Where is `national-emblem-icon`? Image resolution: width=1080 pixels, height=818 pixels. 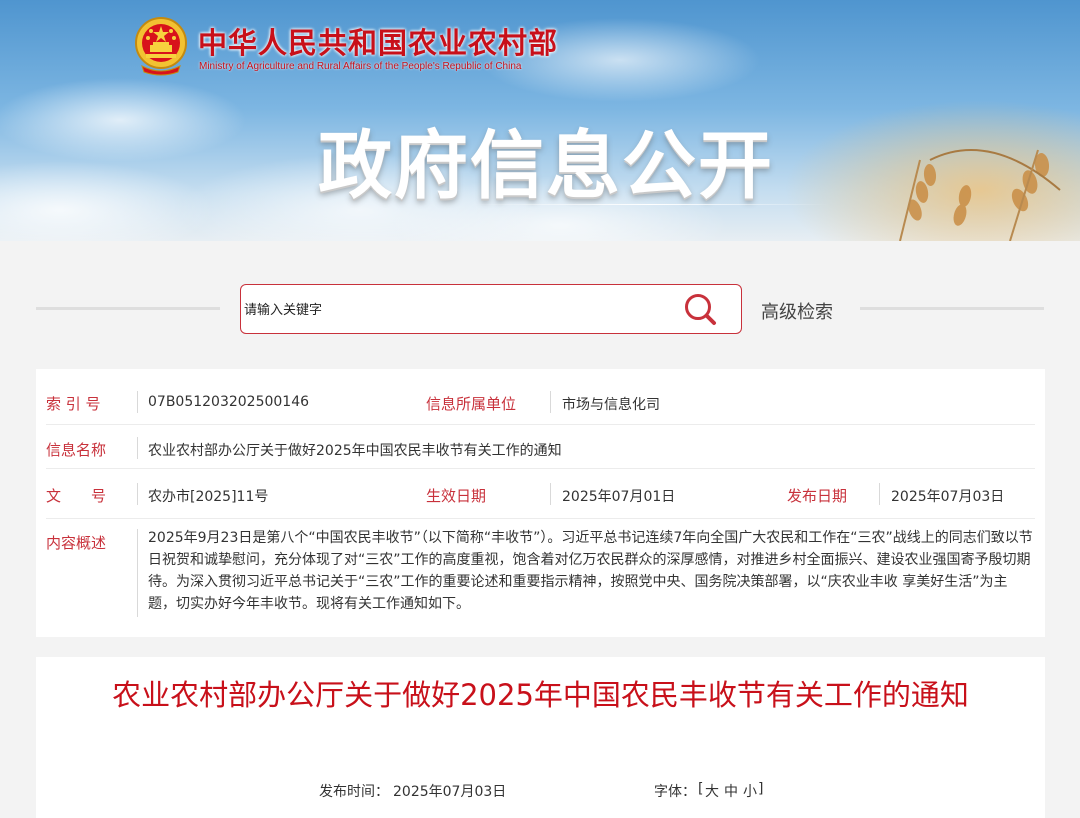 national-emblem-icon is located at coordinates (161, 46).